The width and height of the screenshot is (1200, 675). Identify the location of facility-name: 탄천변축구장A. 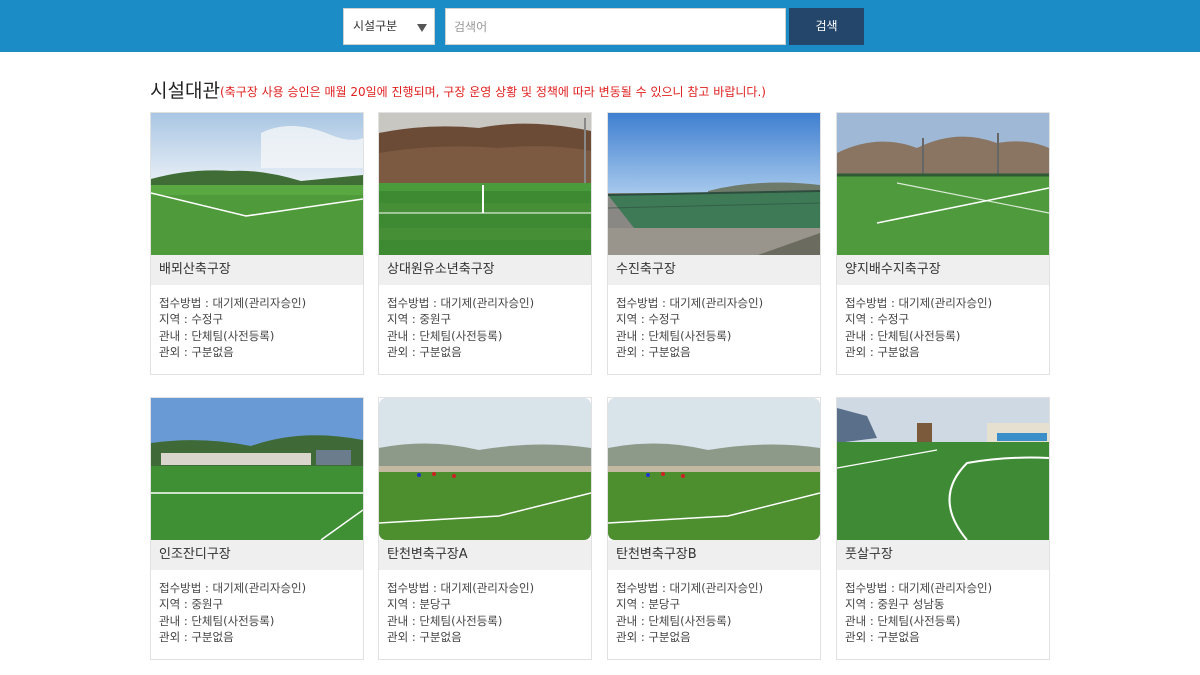
(485, 555).